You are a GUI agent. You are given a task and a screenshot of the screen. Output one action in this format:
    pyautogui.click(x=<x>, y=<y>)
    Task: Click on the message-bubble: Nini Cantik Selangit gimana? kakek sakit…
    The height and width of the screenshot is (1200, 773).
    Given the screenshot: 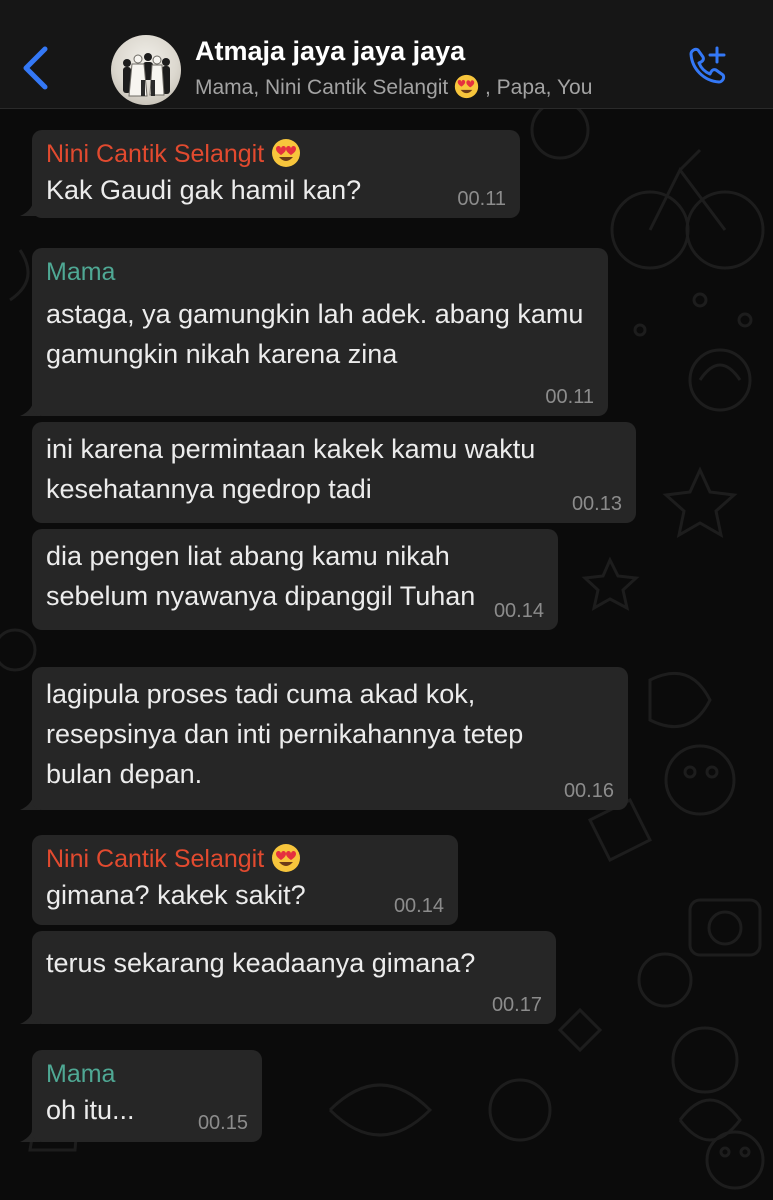 What is the action you would take?
    pyautogui.click(x=245, y=880)
    